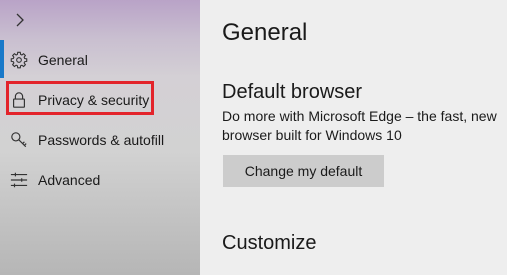 The width and height of the screenshot is (507, 275). I want to click on sidebar-item-label: Advanced, so click(69, 180).